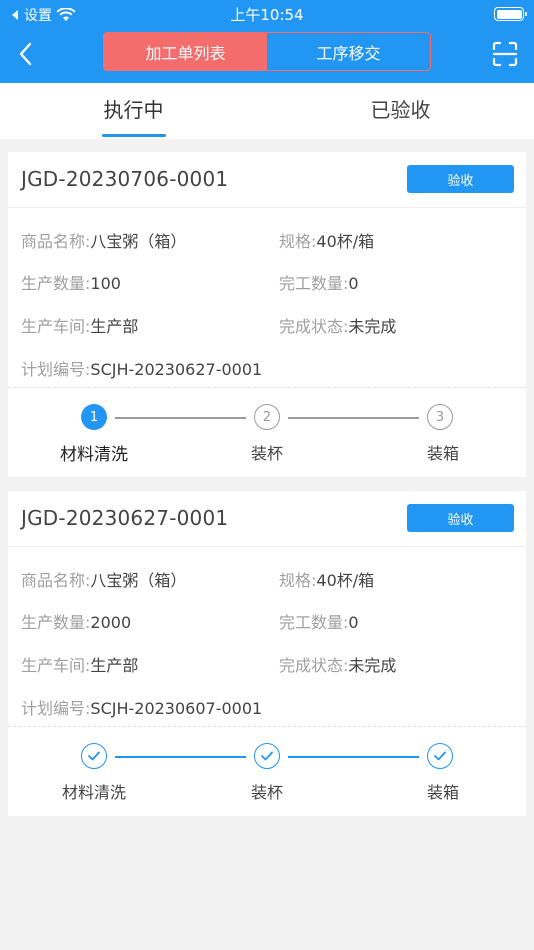  I want to click on process-steps: 材料清洗 装杯 装箱, so click(267, 771).